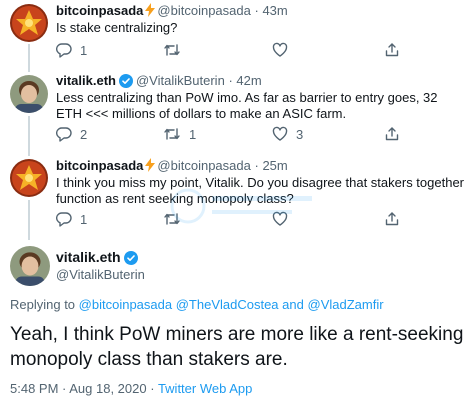 The image size is (474, 406). I want to click on mention-link: @bitcoinpasada, so click(125, 304).